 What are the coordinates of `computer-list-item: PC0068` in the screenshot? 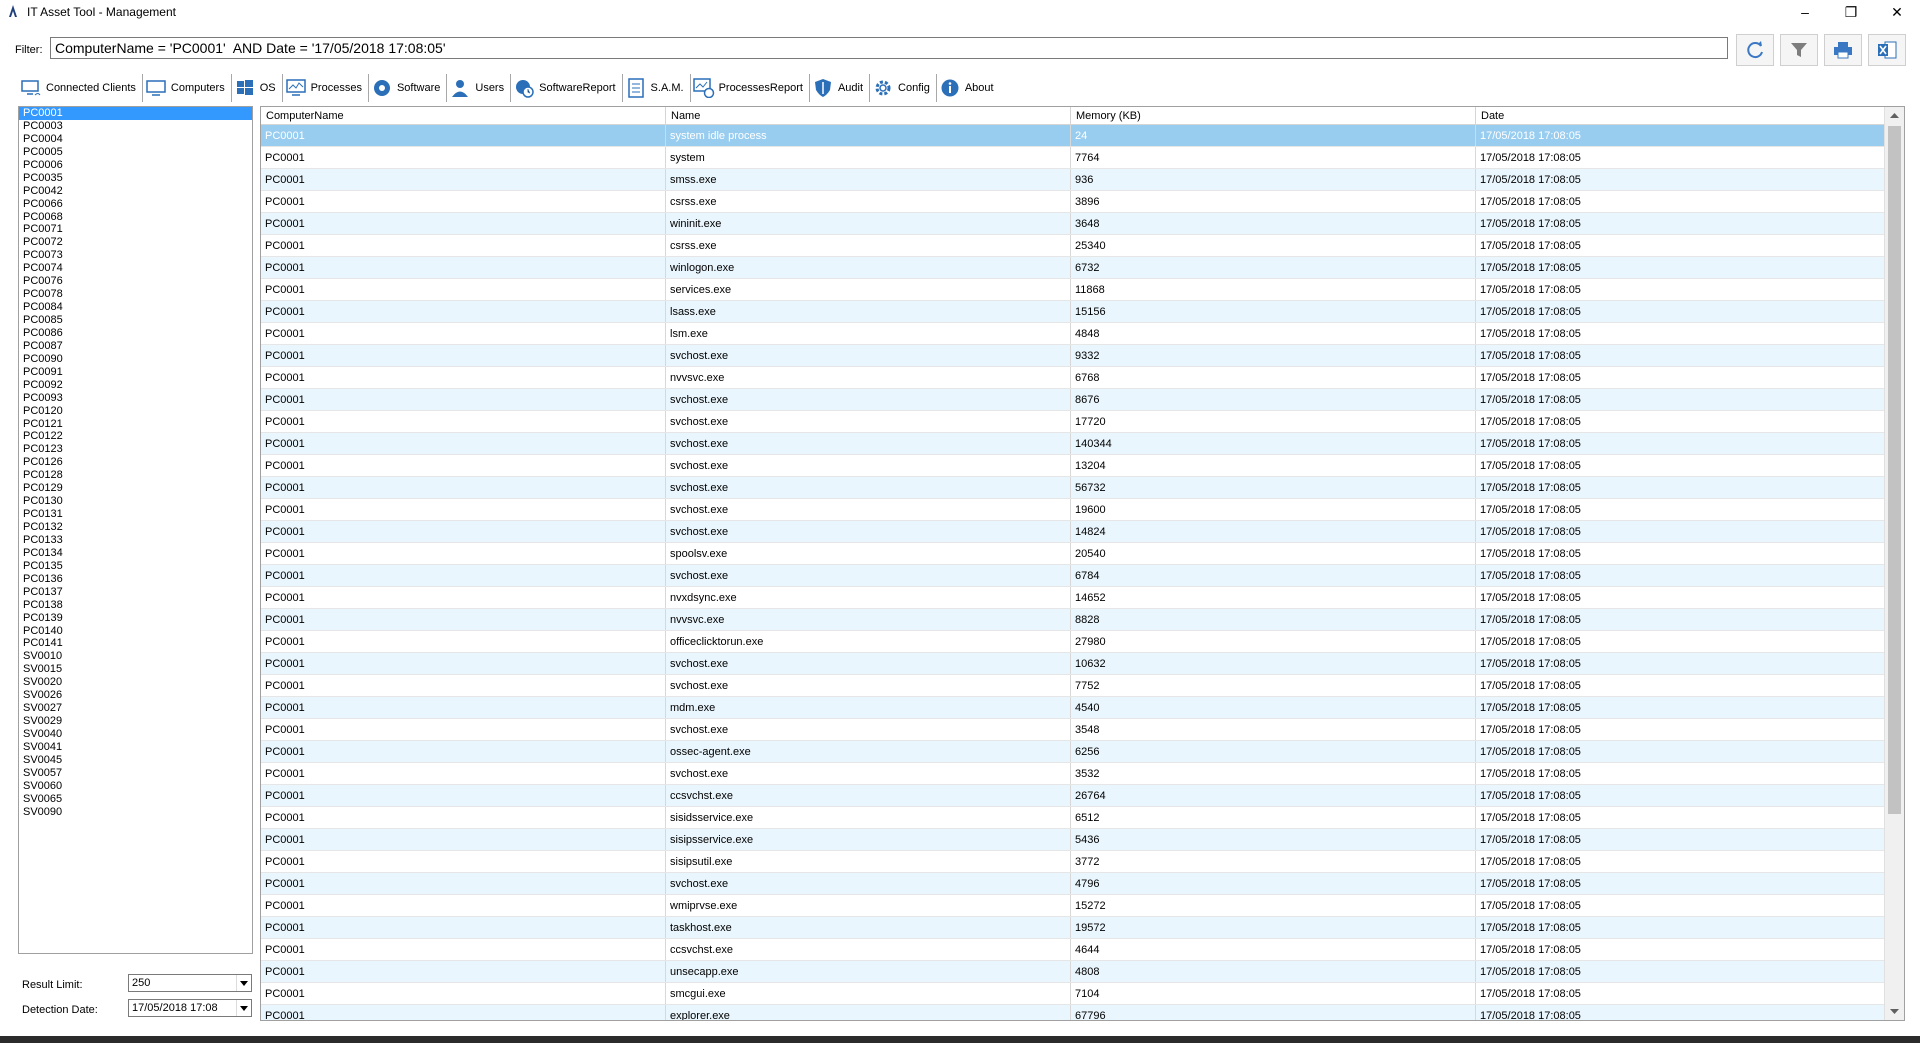 It's located at (135, 217).